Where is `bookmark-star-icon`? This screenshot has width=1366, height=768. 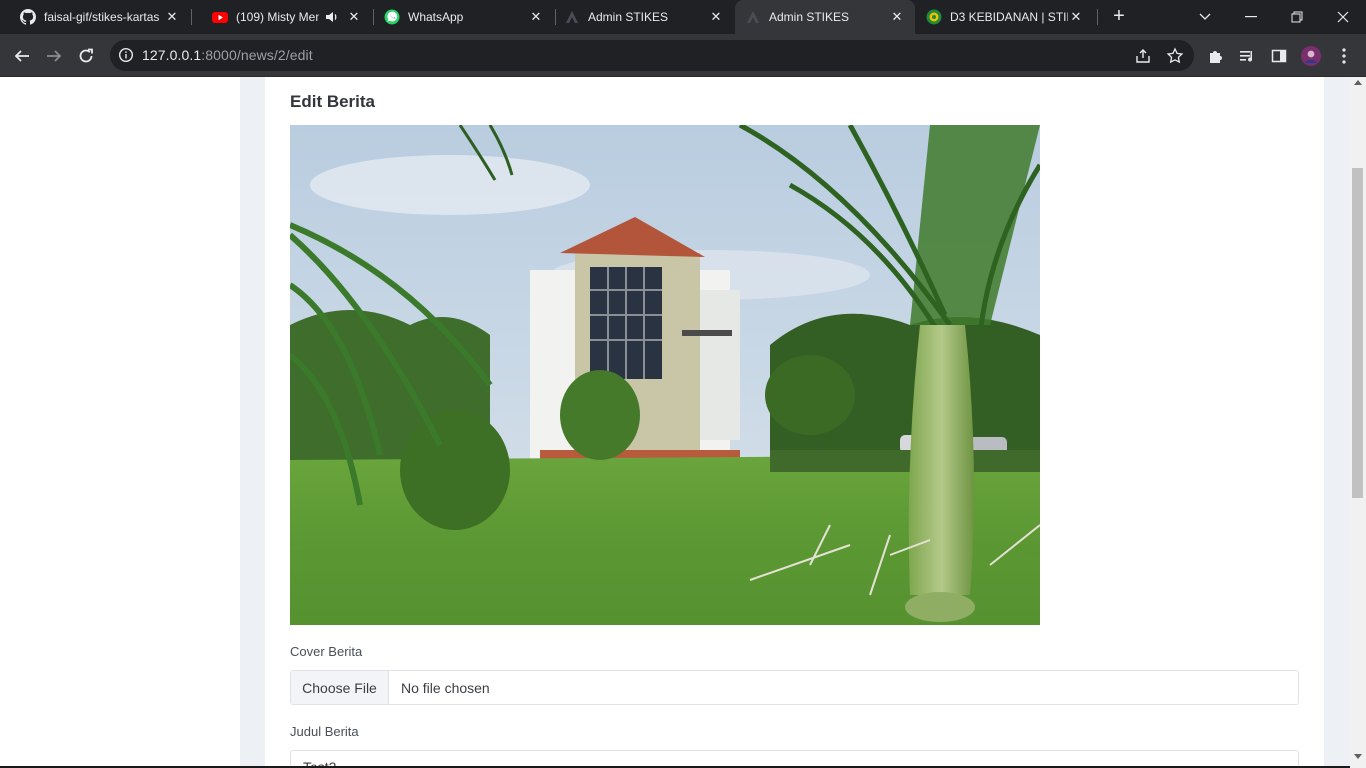
bookmark-star-icon is located at coordinates (1175, 56).